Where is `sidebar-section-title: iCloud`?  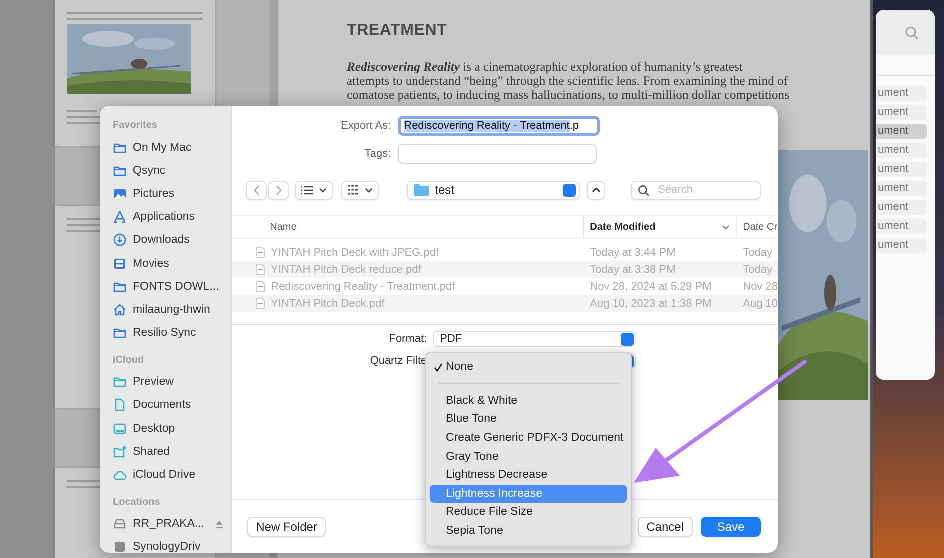
sidebar-section-title: iCloud is located at coordinates (129, 360).